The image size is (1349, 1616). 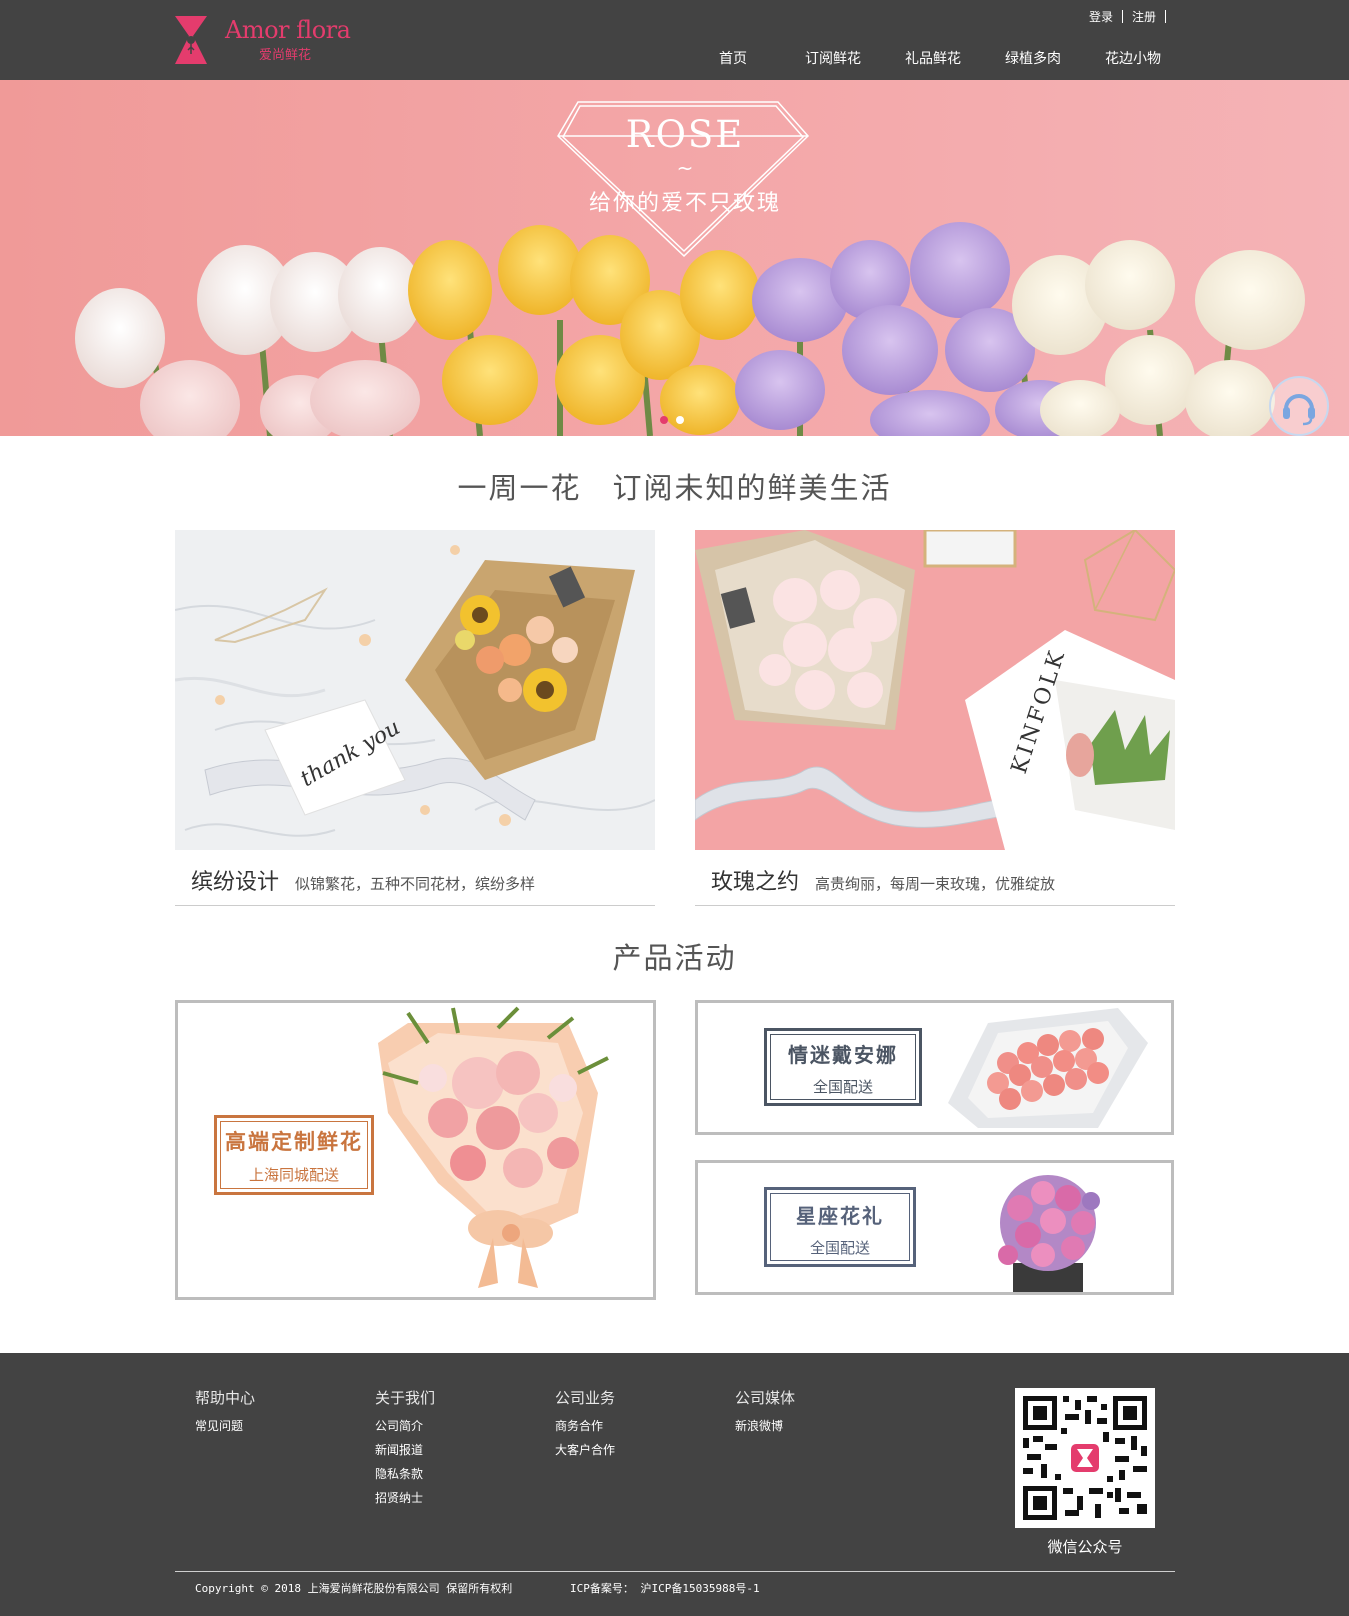 What do you see at coordinates (833, 58) in the screenshot?
I see `nav-item-subscribe: 订阅鲜花` at bounding box center [833, 58].